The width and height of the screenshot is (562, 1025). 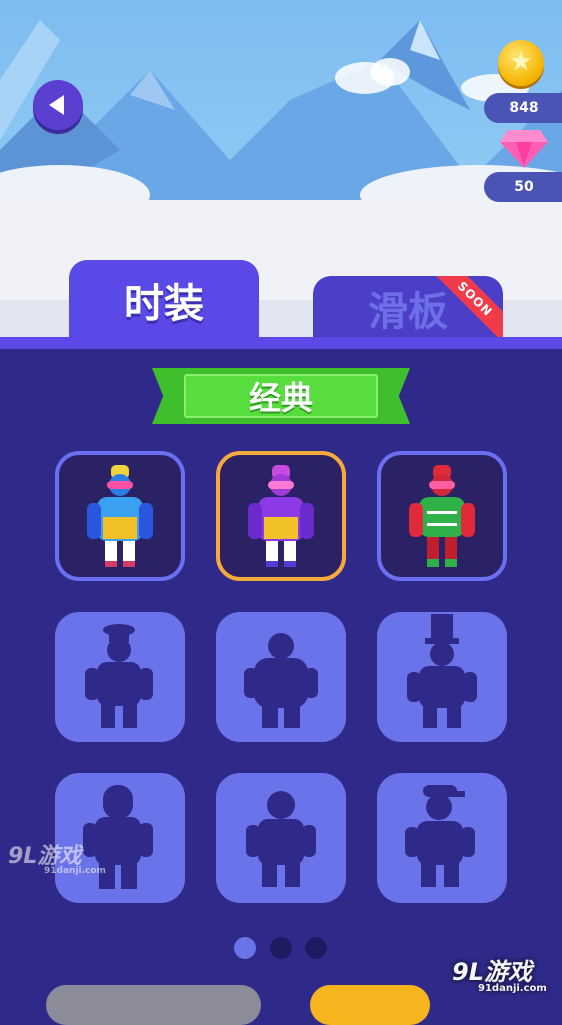 What do you see at coordinates (523, 108) in the screenshot?
I see `coin-counter: 848` at bounding box center [523, 108].